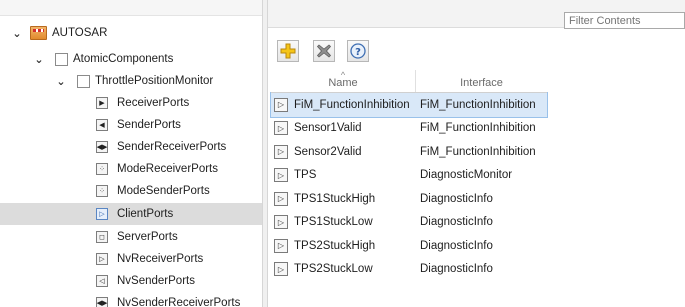  Describe the element at coordinates (102, 169) in the screenshot. I see `mode-receiver-port-icon: ⁘` at that location.